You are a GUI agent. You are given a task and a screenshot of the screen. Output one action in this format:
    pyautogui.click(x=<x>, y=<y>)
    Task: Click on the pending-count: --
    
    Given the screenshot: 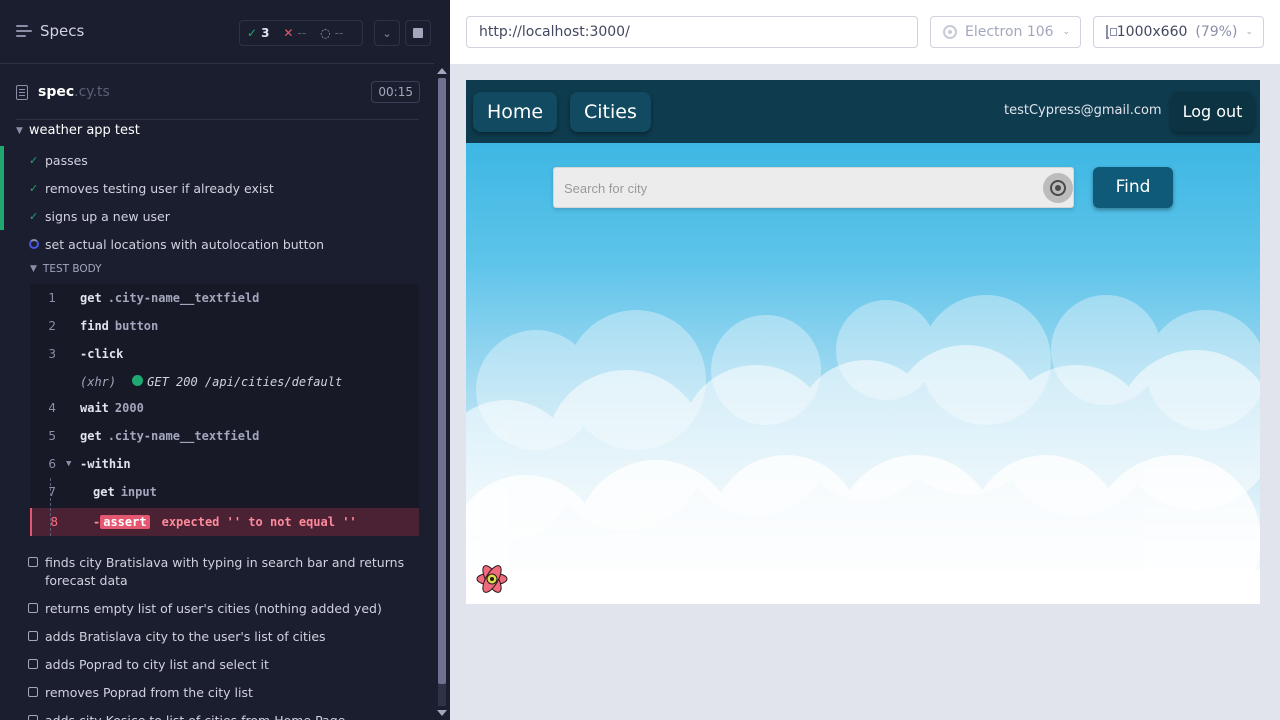 What is the action you would take?
    pyautogui.click(x=339, y=33)
    